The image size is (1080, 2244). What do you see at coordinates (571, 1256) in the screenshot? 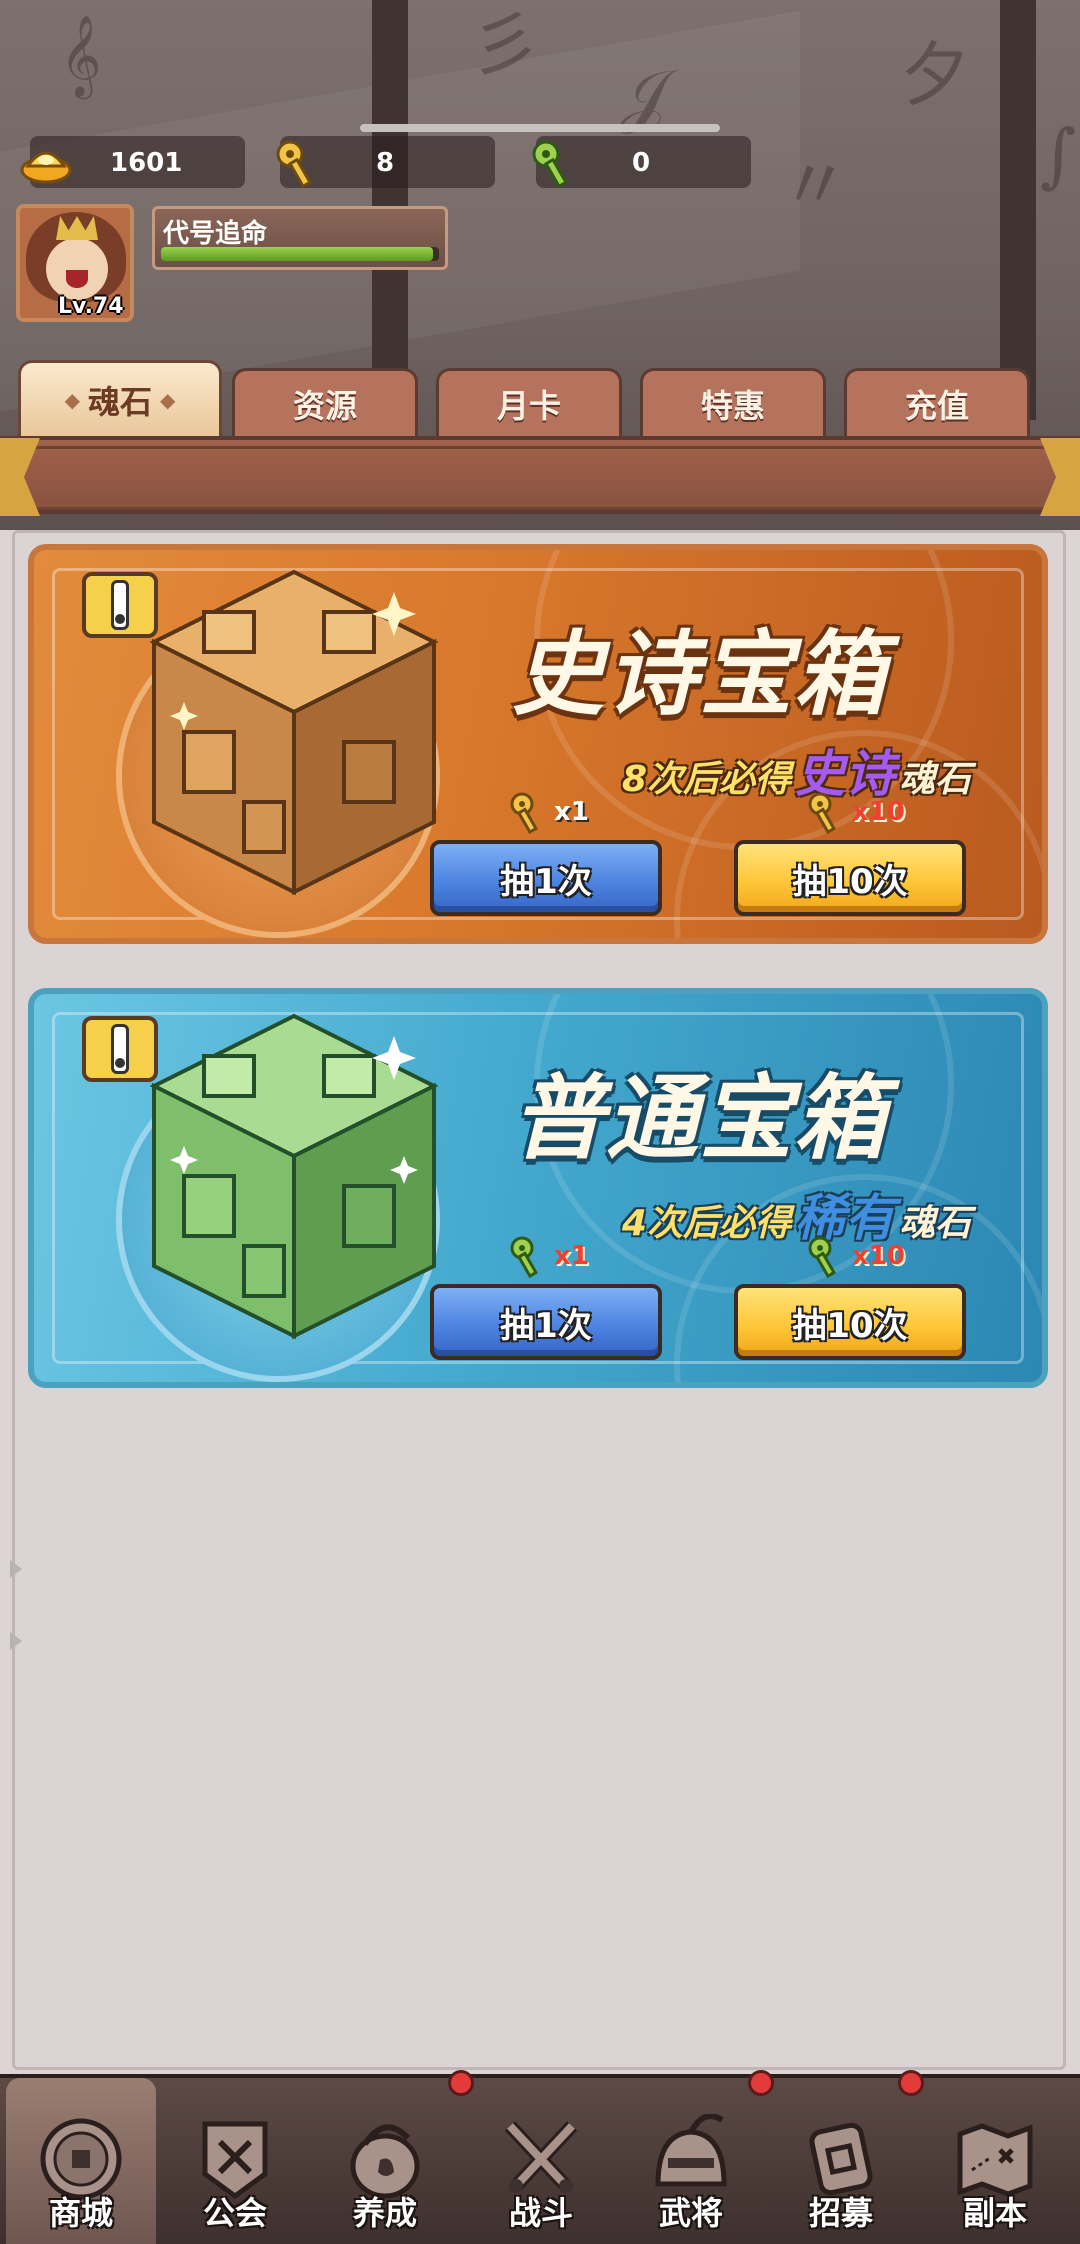
I see `normal-single-cost-amount: x1` at bounding box center [571, 1256].